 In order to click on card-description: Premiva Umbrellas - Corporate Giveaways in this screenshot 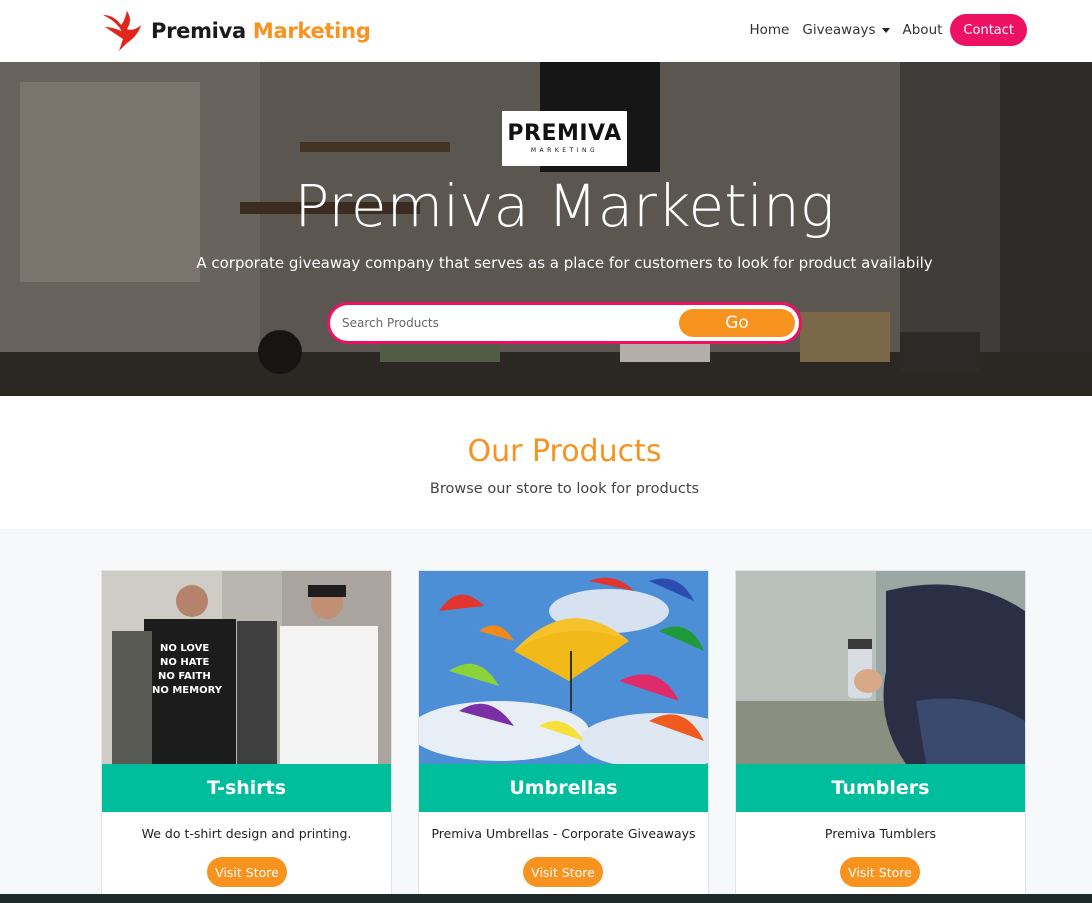, I will do `click(563, 833)`.